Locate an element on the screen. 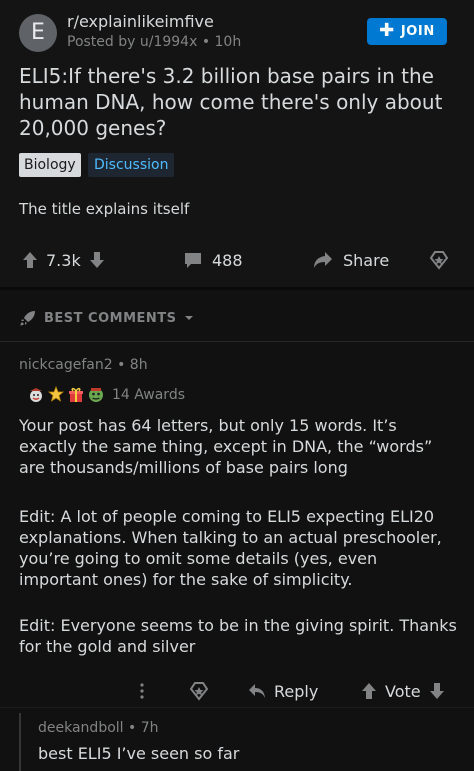 The image size is (474, 771). more-icon is located at coordinates (142, 691).